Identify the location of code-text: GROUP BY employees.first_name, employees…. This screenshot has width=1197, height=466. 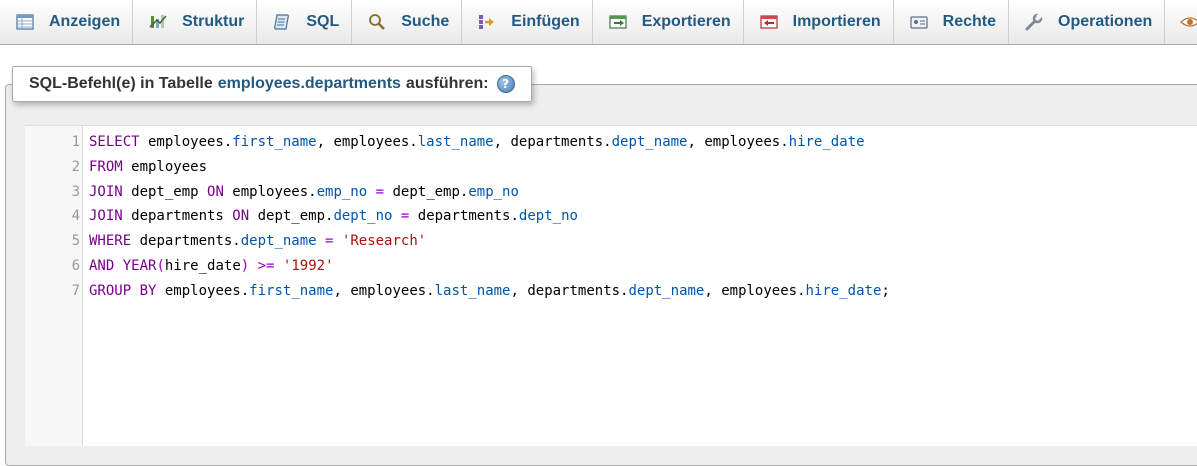
(489, 291).